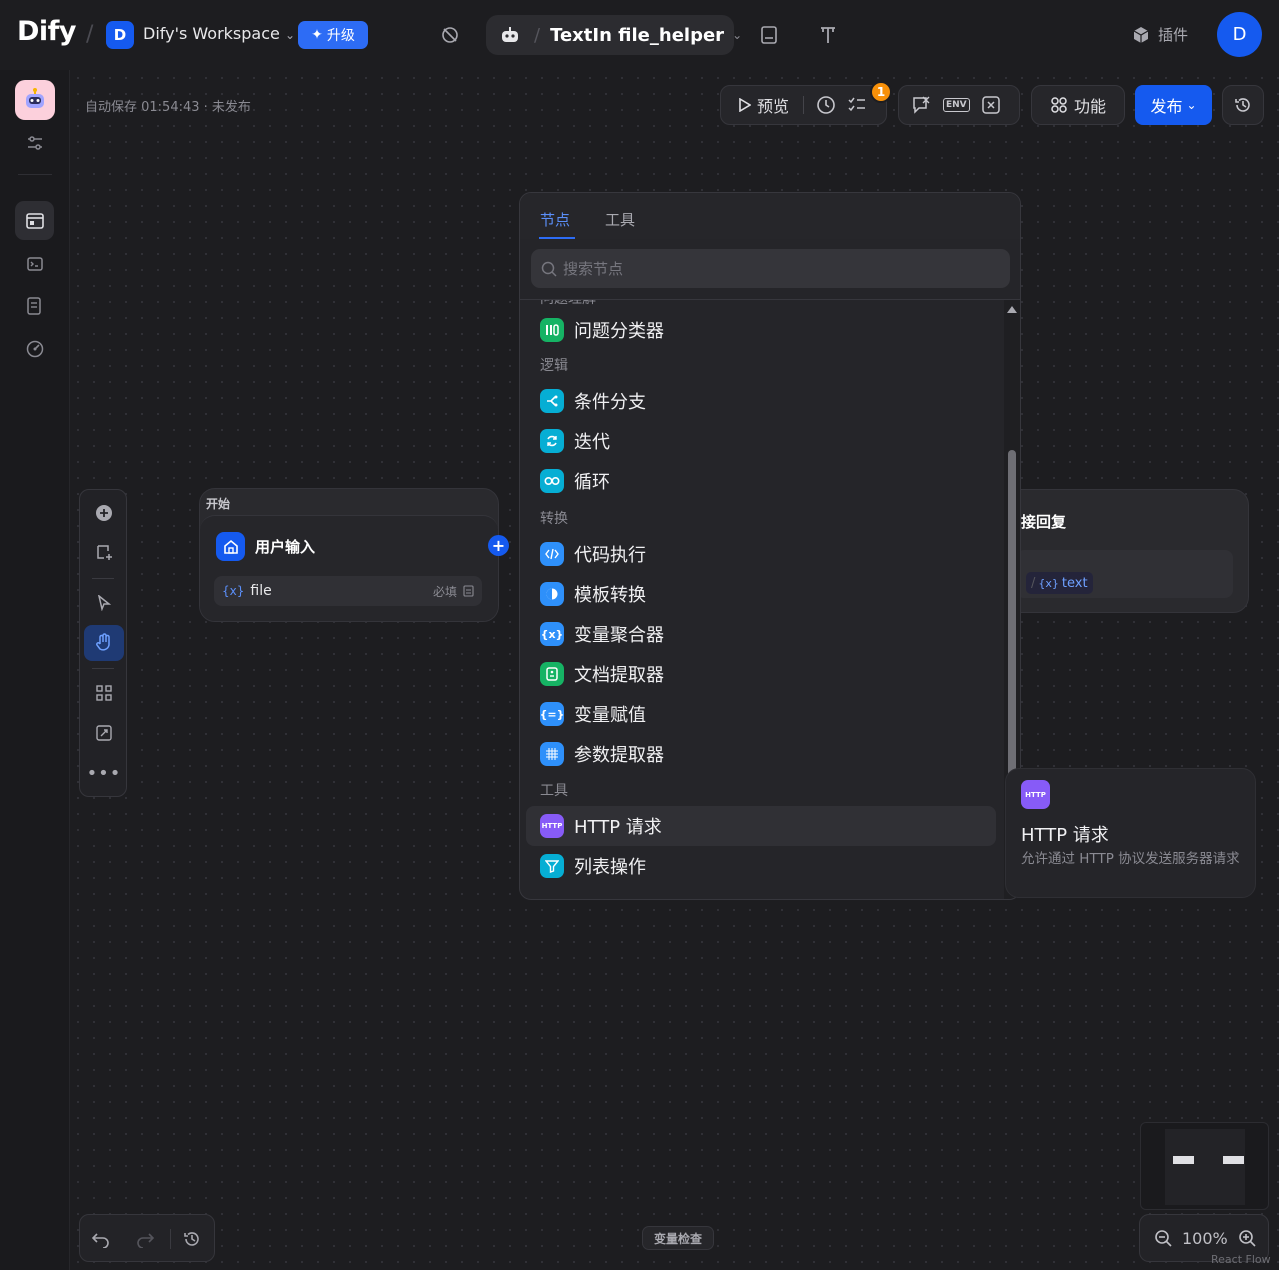  What do you see at coordinates (34, 220) in the screenshot?
I see `nav-orchestrate` at bounding box center [34, 220].